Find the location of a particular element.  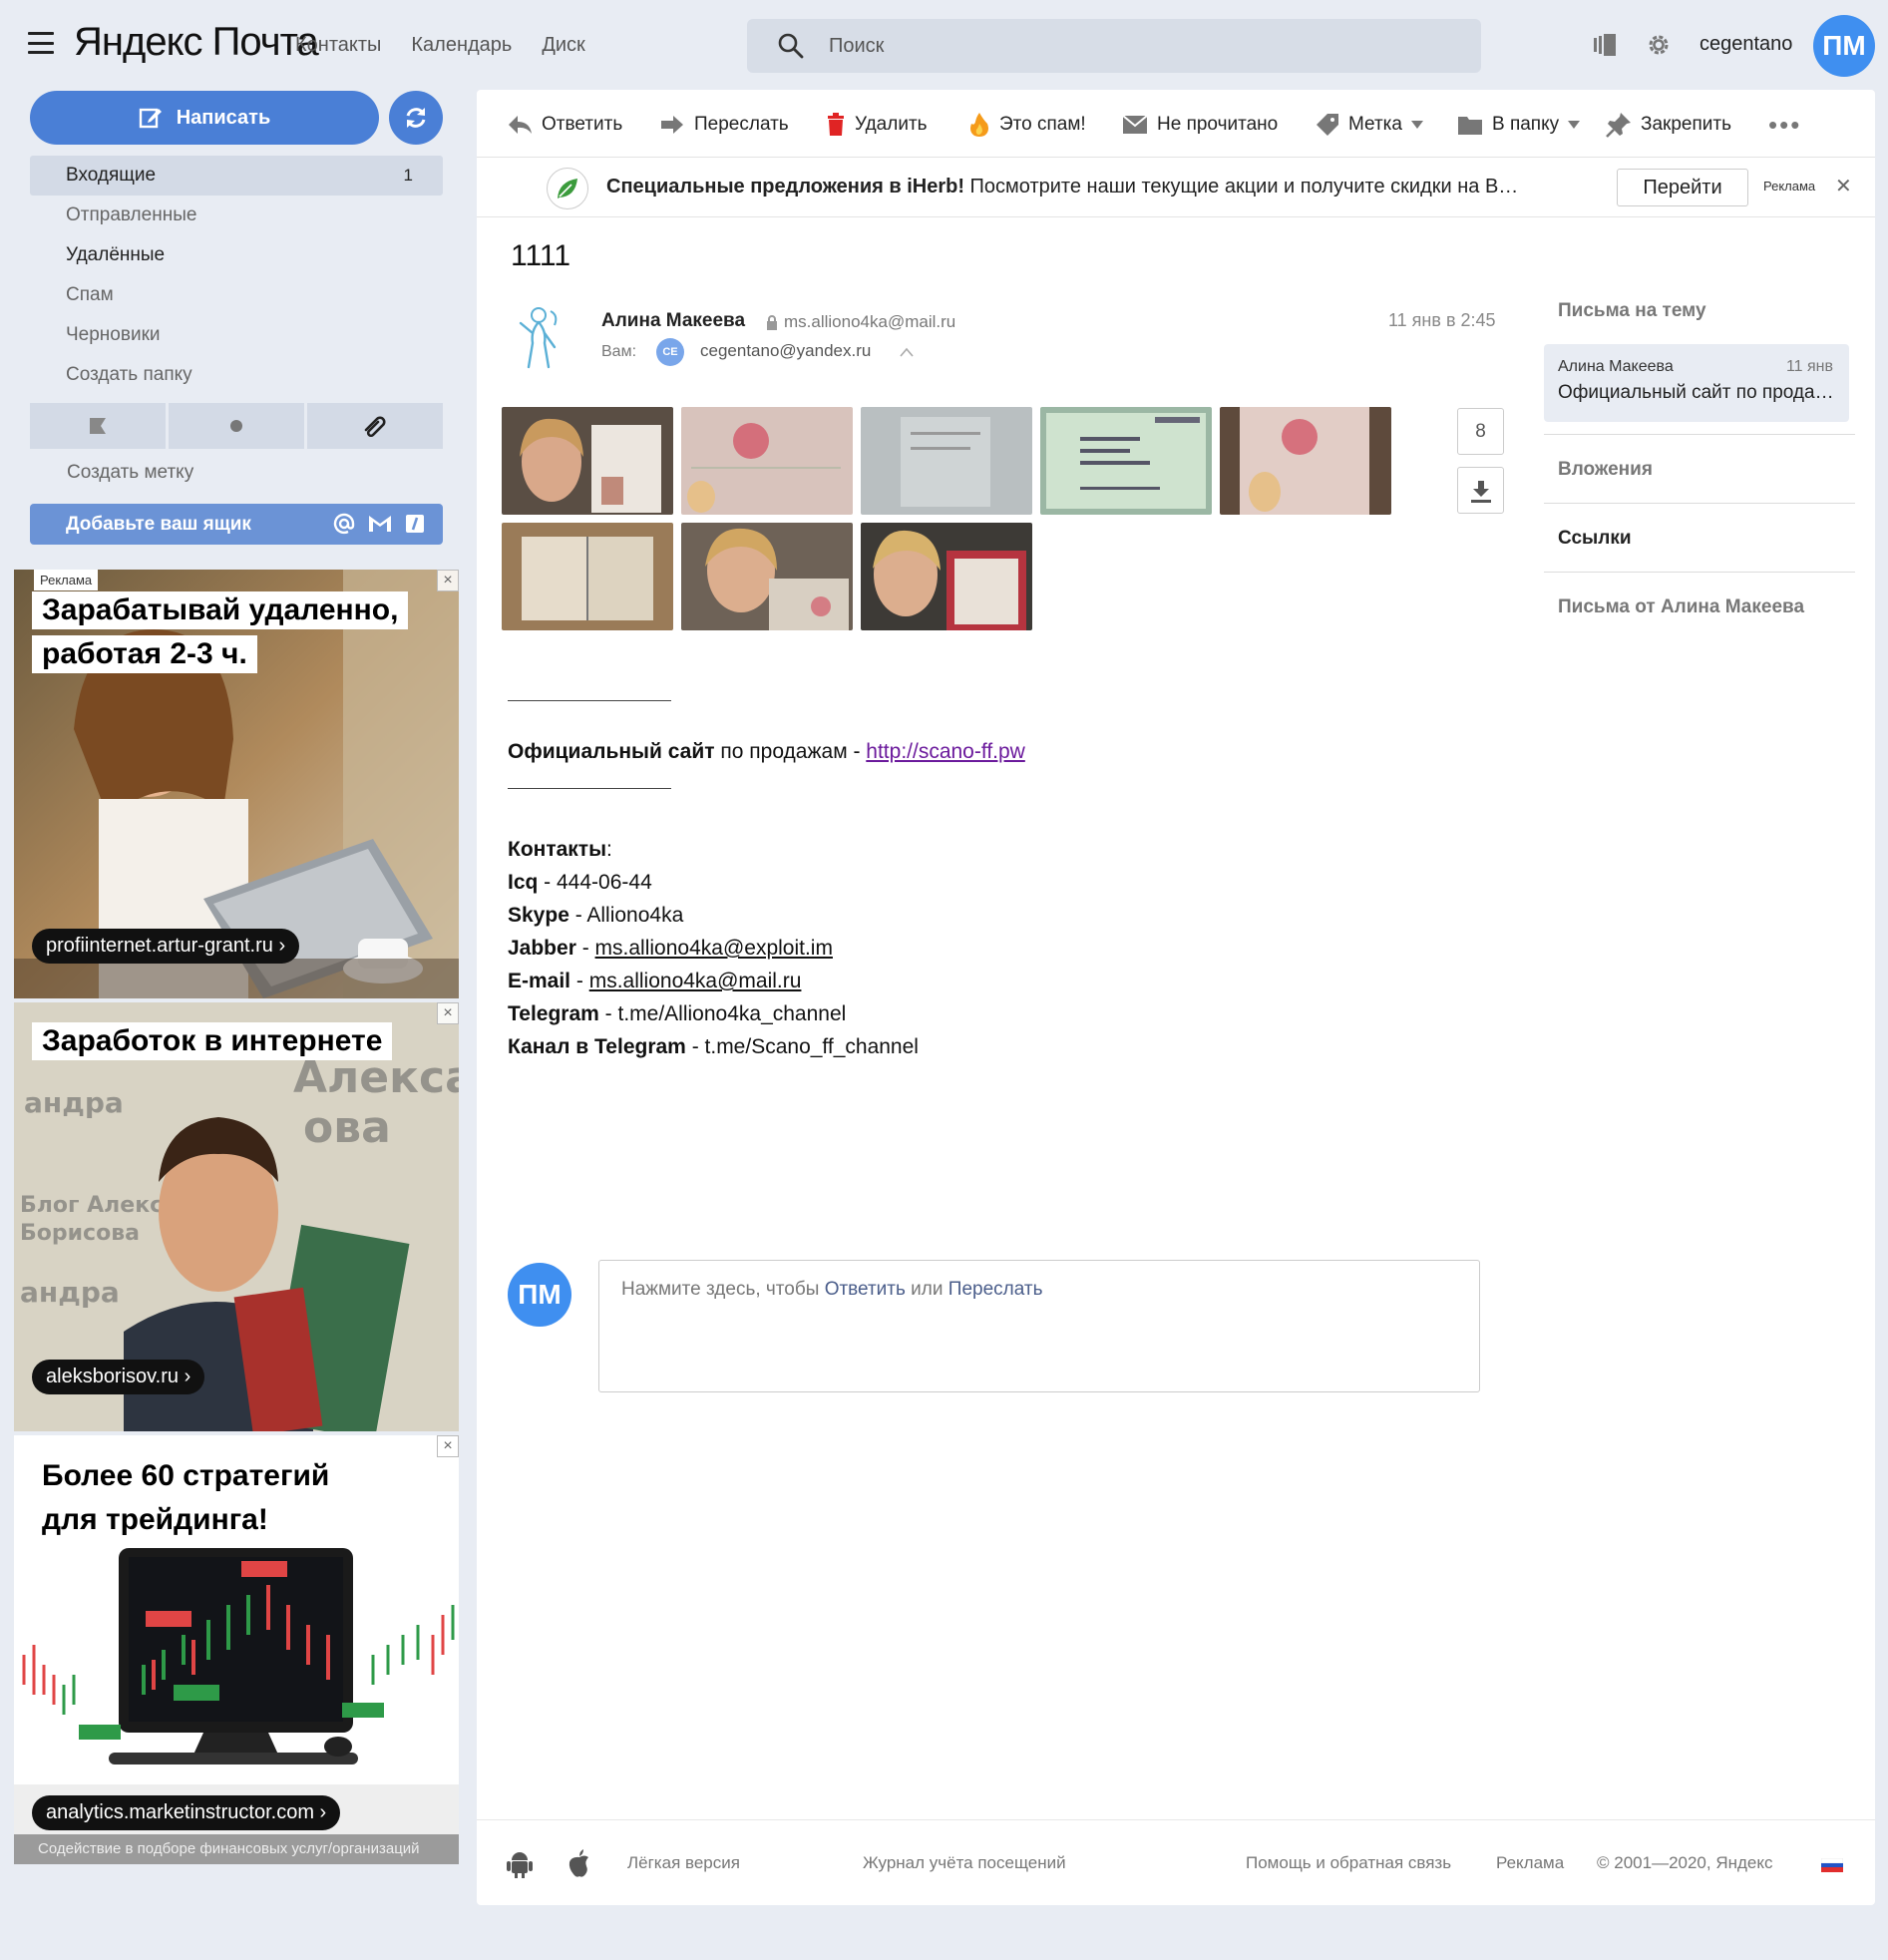

filter-unread is located at coordinates (236, 426).